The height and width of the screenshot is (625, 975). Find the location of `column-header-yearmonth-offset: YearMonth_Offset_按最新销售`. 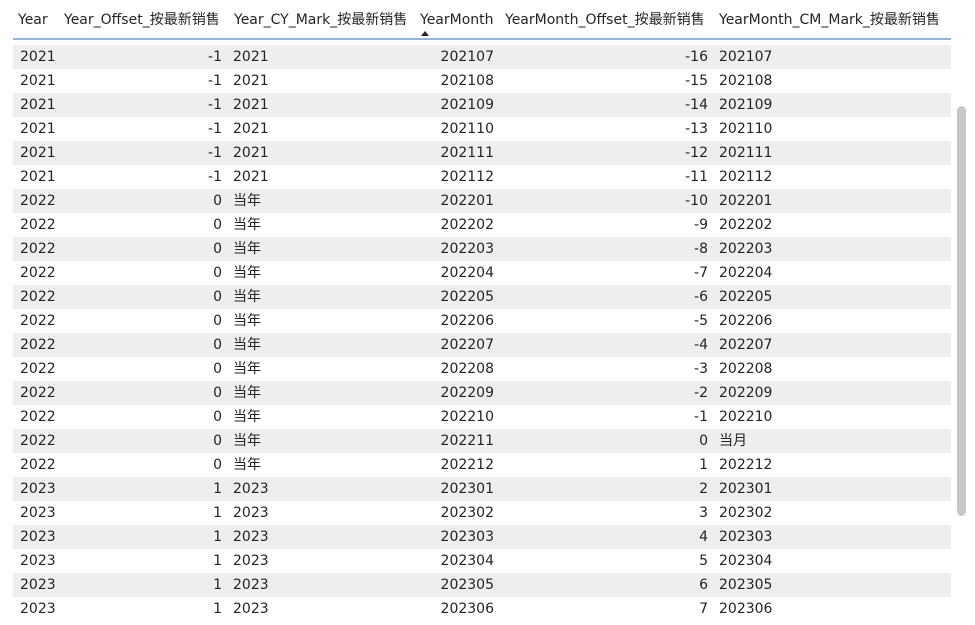

column-header-yearmonth-offset: YearMonth_Offset_按最新销售 is located at coordinates (605, 20).